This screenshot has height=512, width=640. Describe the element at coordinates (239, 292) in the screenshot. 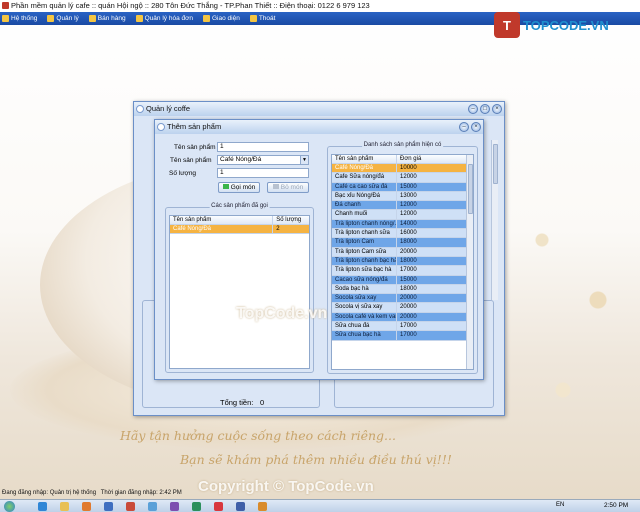

I see `ordered-products-grid: Tên sản phẩm Số lượng Café Nóng/Đá 2` at that location.